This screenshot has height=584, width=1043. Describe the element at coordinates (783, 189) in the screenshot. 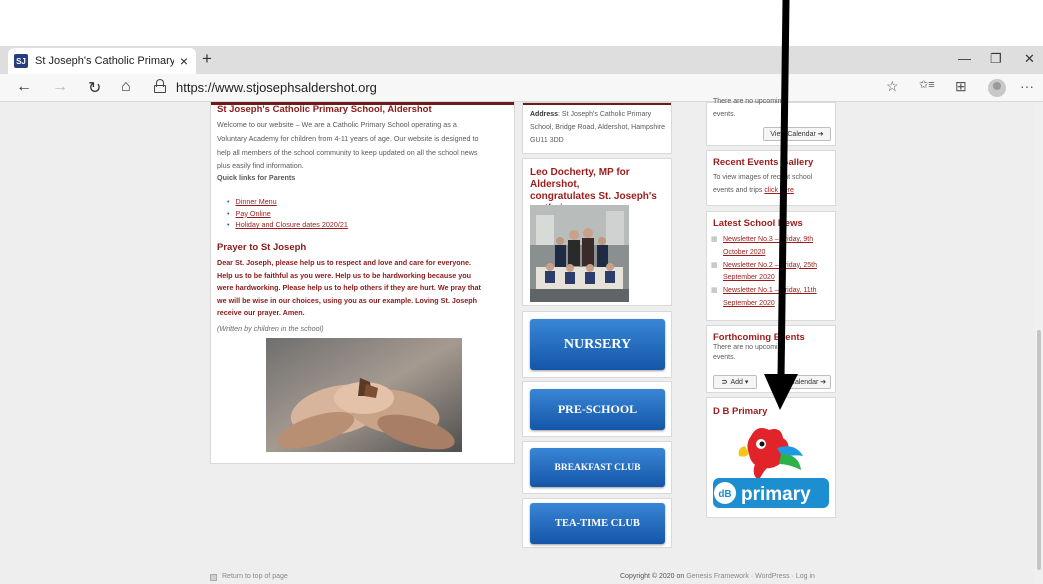

I see `annotation-arrow-line` at that location.